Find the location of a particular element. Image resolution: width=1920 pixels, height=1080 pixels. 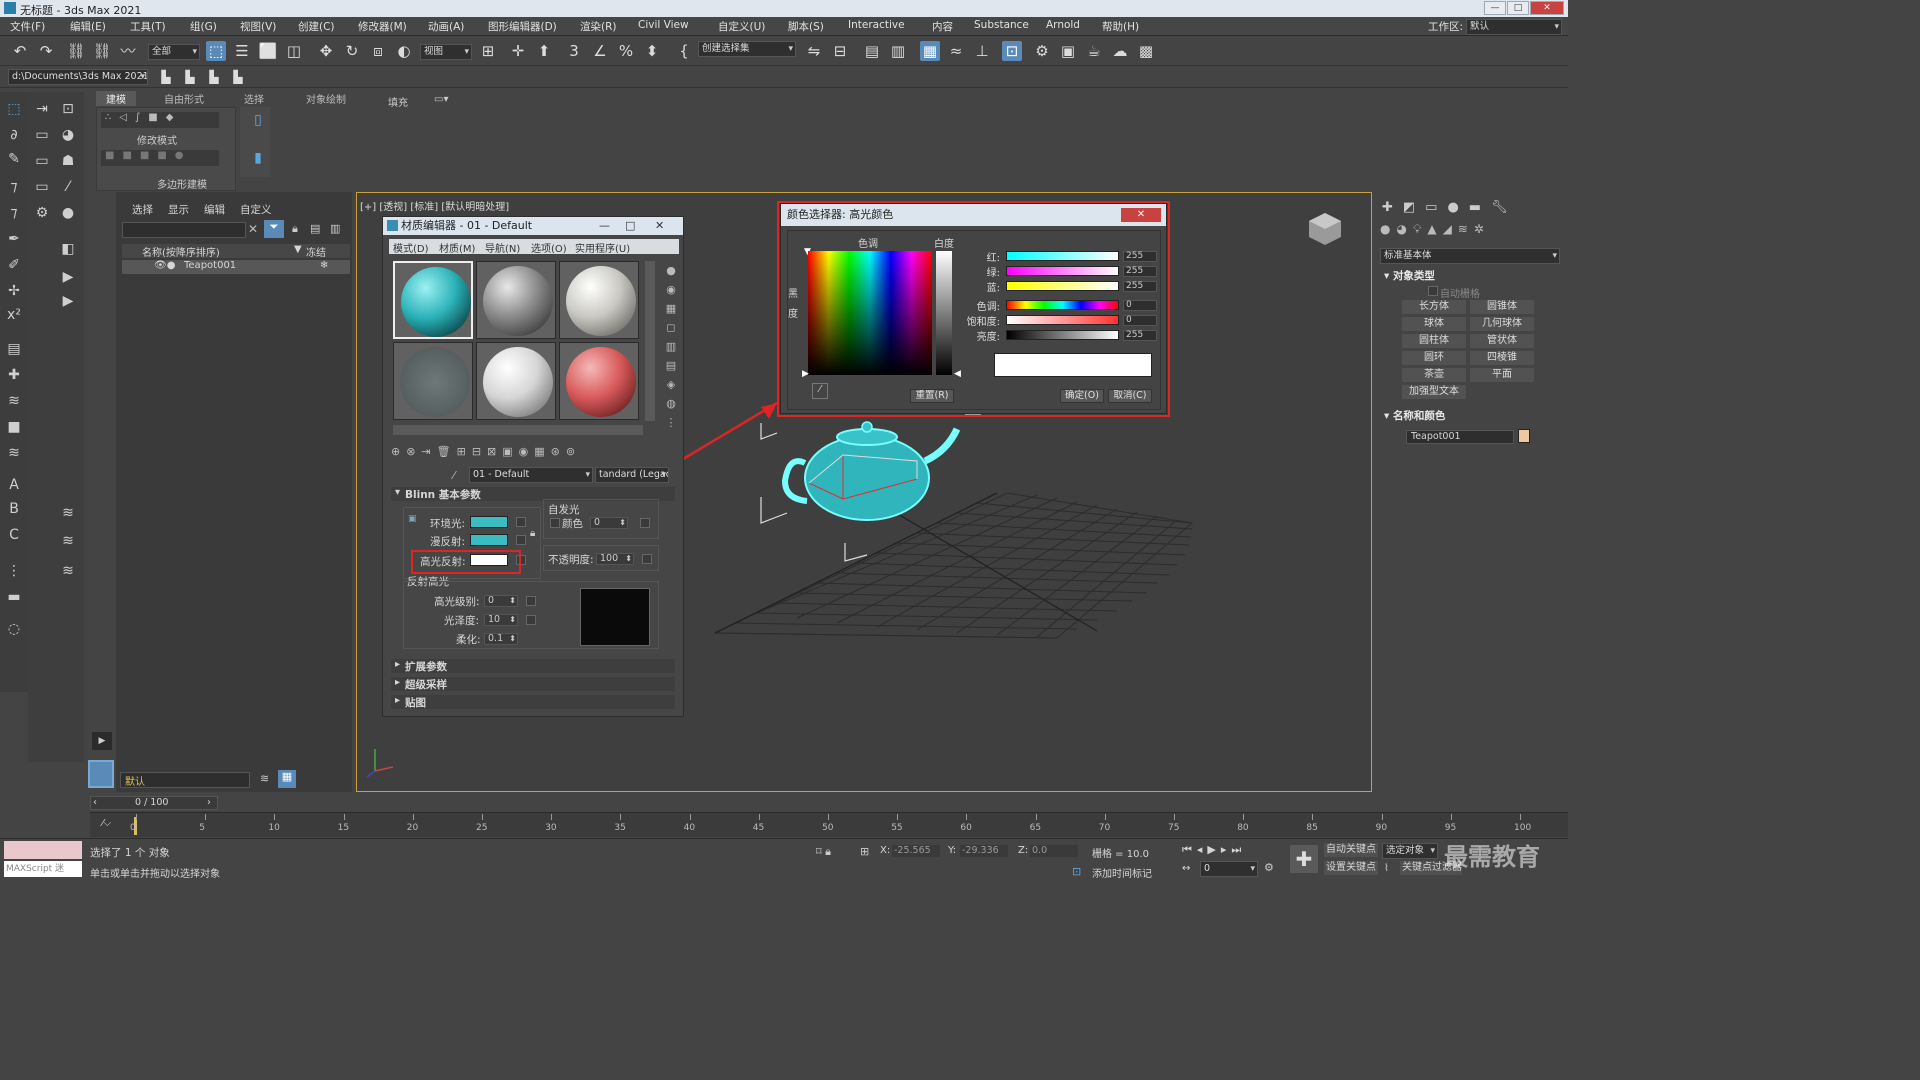

object-category-dropdown: 标准基本体 is located at coordinates (1470, 256).